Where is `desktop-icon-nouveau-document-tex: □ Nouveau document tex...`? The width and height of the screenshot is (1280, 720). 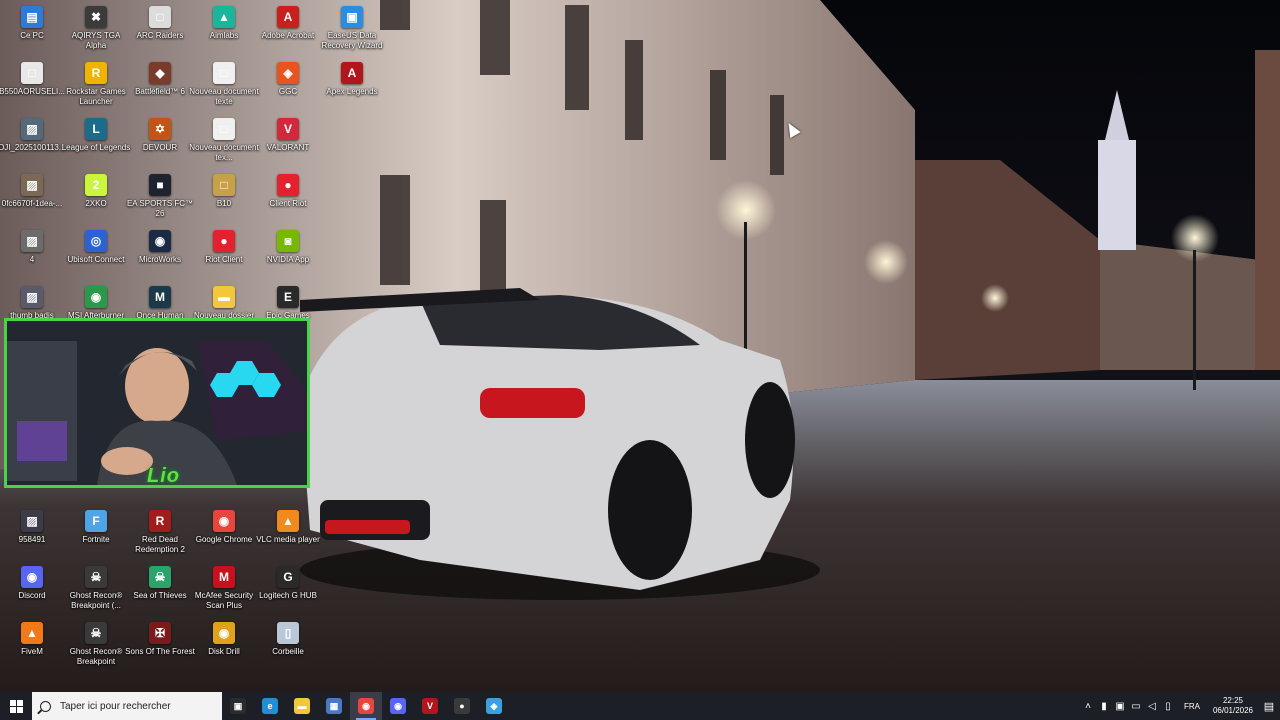 desktop-icon-nouveau-document-tex: □ Nouveau document tex... is located at coordinates (224, 141).